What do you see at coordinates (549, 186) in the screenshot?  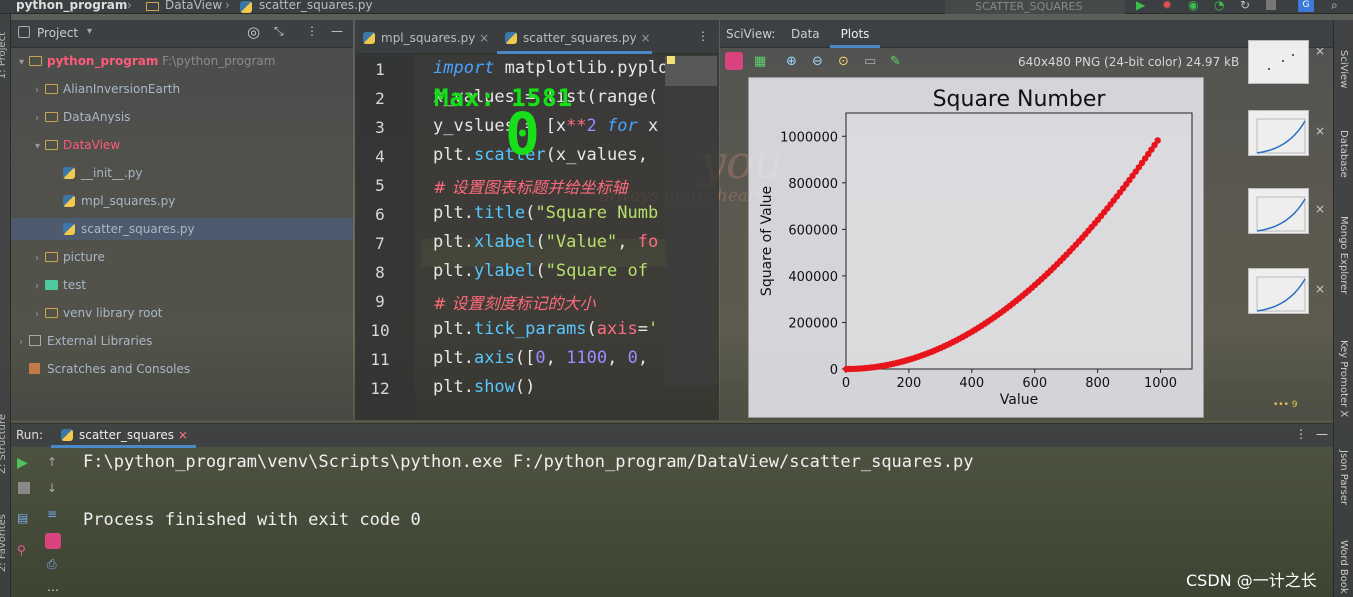 I see `code-line: # 设置图表标题并给坐标轴` at bounding box center [549, 186].